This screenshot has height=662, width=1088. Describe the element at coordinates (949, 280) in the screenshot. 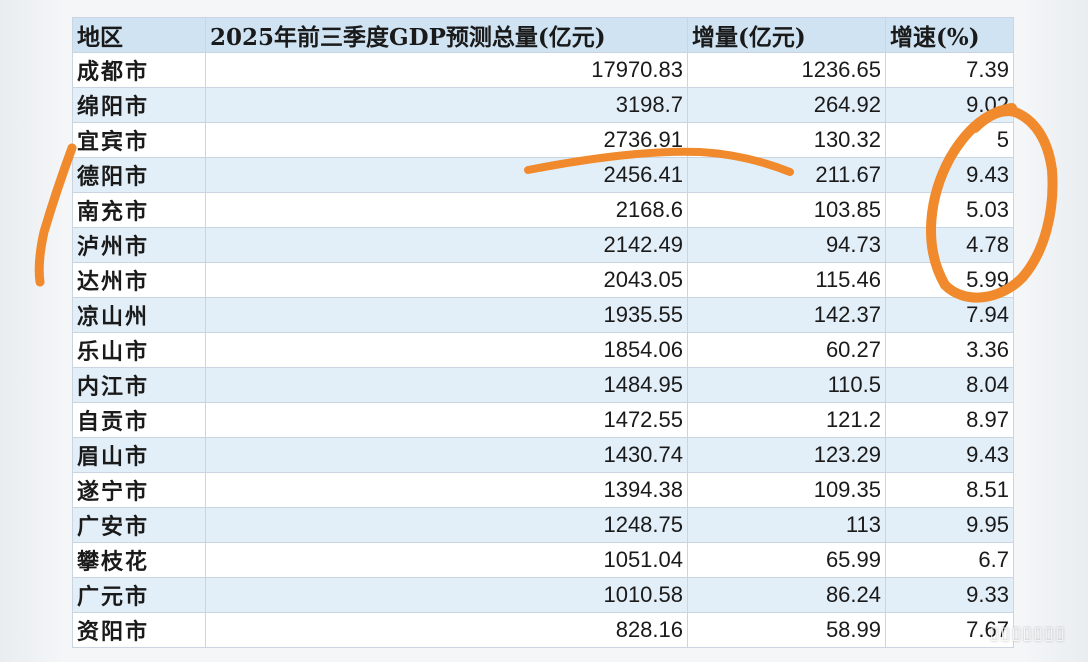

I see `cell-growth-rate: 5.99` at that location.